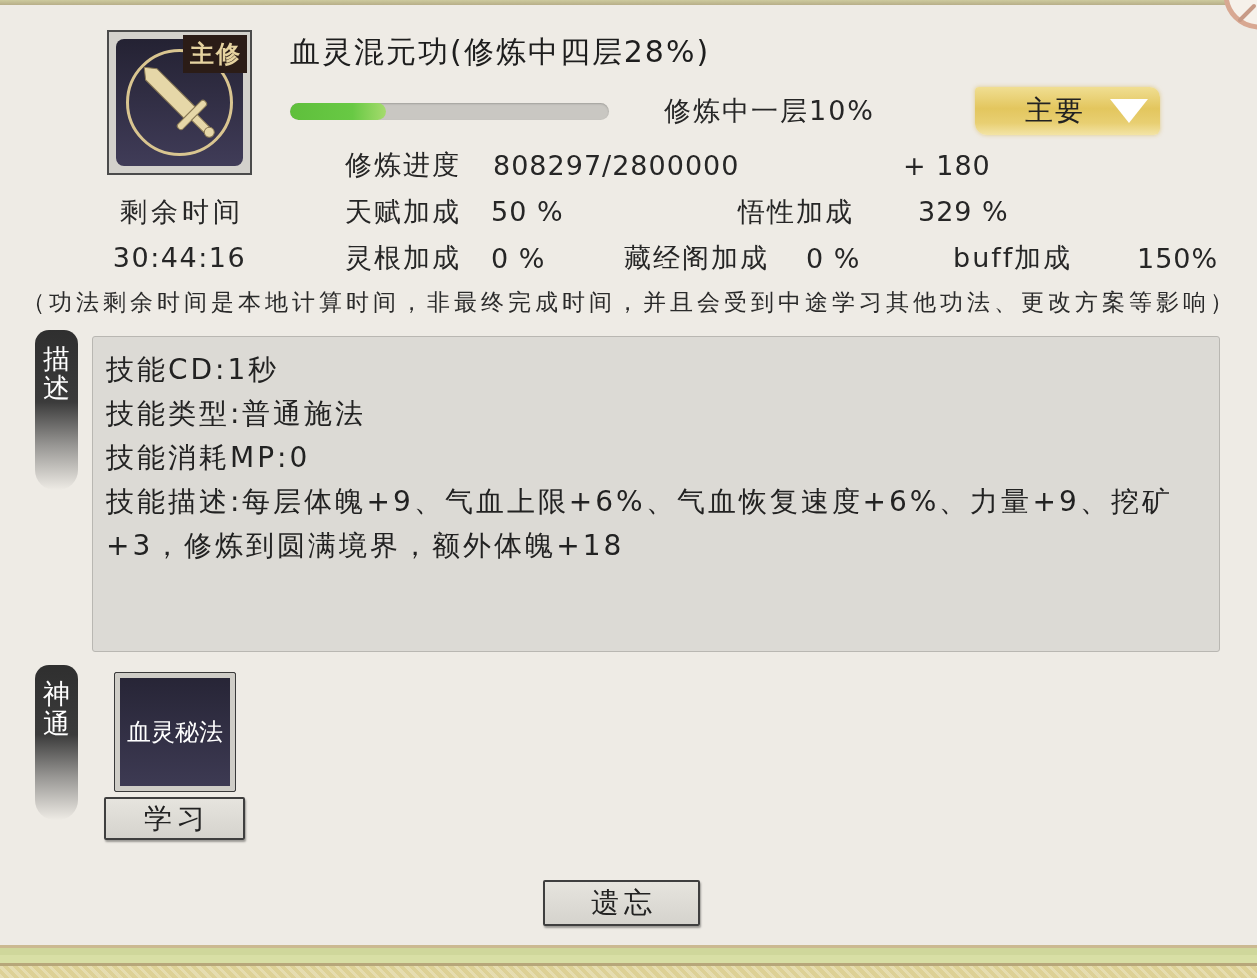 The image size is (1257, 978). What do you see at coordinates (174, 818) in the screenshot?
I see `learn-button: 学习` at bounding box center [174, 818].